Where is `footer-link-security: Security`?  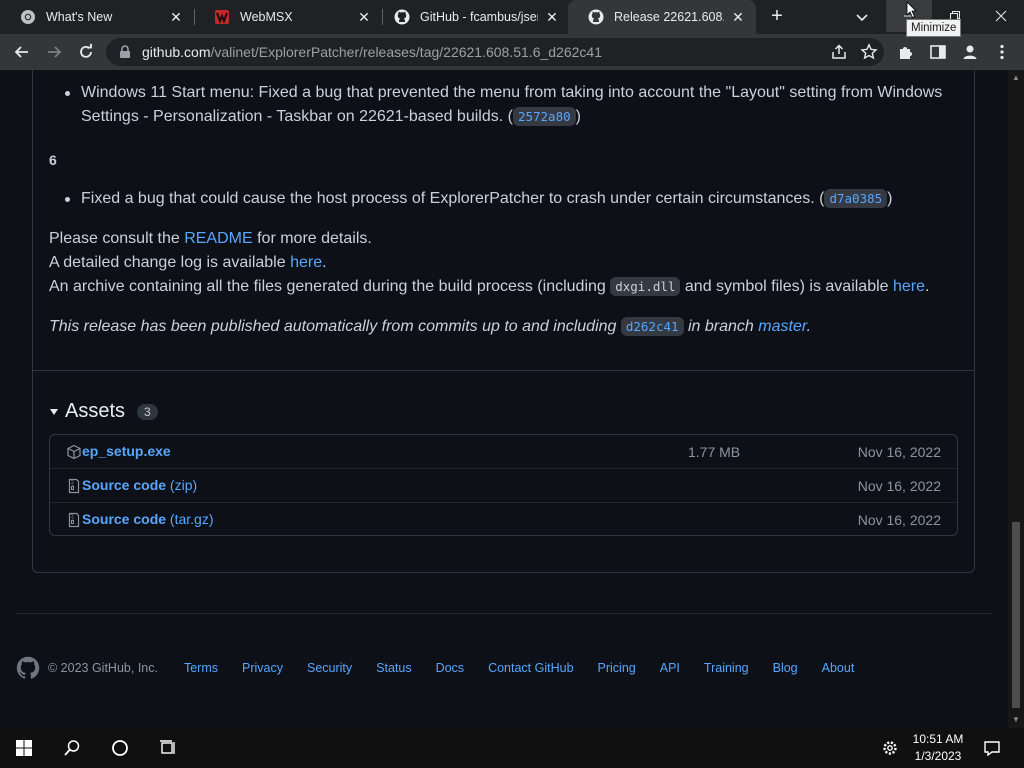 footer-link-security: Security is located at coordinates (329, 668).